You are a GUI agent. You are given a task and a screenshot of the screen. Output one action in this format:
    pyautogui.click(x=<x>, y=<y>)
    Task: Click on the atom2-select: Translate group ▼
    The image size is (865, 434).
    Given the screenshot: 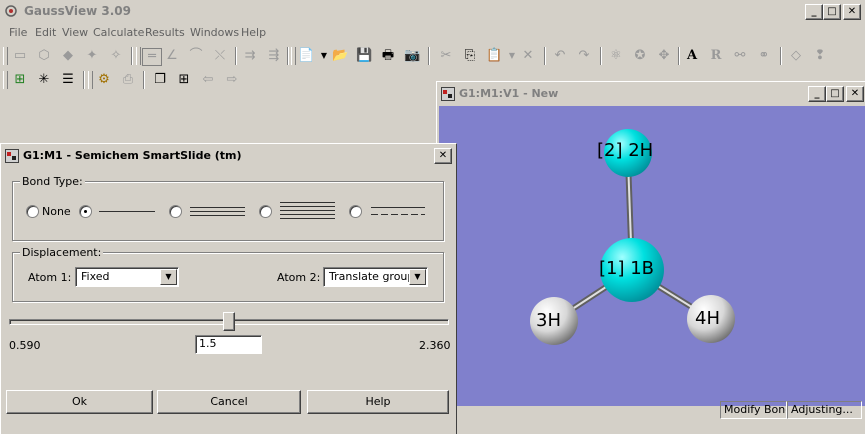 What is the action you would take?
    pyautogui.click(x=375, y=277)
    